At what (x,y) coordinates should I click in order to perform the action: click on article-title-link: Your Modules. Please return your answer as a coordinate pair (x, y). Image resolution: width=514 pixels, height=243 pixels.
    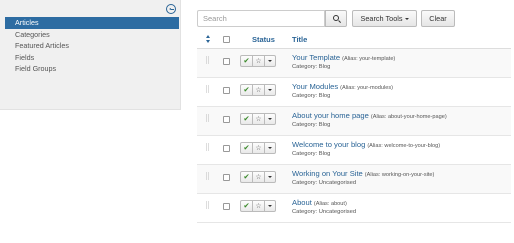
    Looking at the image, I should click on (315, 86).